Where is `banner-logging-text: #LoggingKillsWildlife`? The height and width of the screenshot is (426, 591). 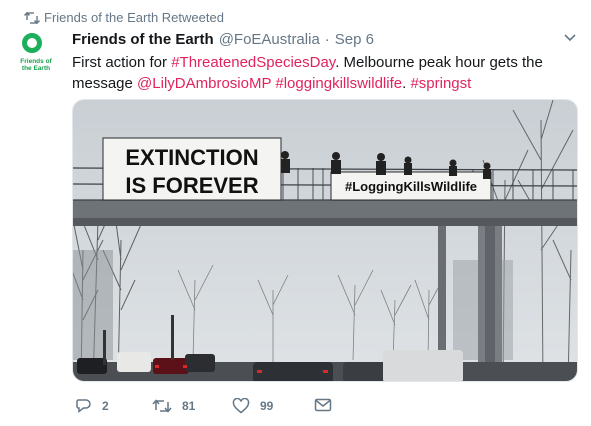
banner-logging-text: #LoggingKillsWildlife is located at coordinates (411, 186).